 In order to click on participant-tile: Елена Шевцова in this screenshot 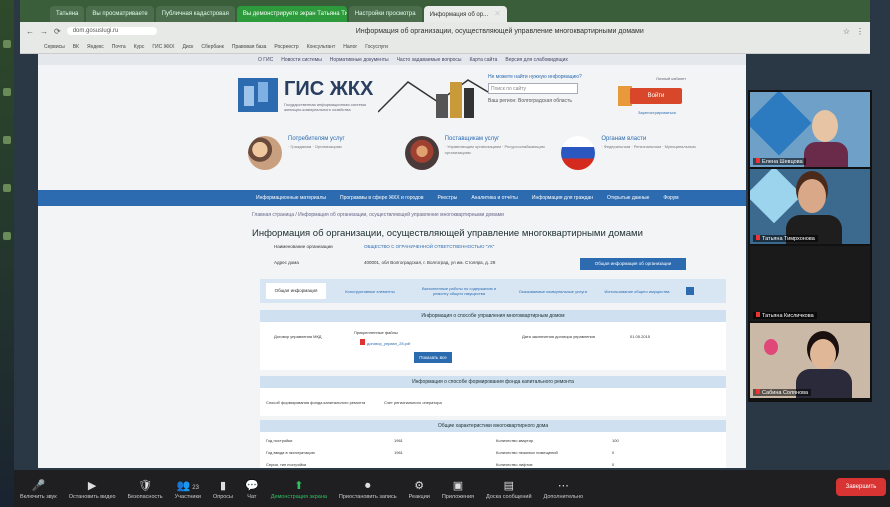, I will do `click(810, 129)`.